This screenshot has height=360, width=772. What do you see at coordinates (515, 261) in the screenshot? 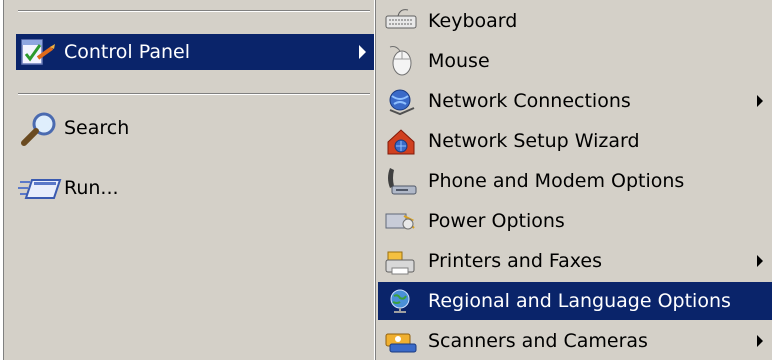
I see `submenu-item-label: Printers and Faxes` at bounding box center [515, 261].